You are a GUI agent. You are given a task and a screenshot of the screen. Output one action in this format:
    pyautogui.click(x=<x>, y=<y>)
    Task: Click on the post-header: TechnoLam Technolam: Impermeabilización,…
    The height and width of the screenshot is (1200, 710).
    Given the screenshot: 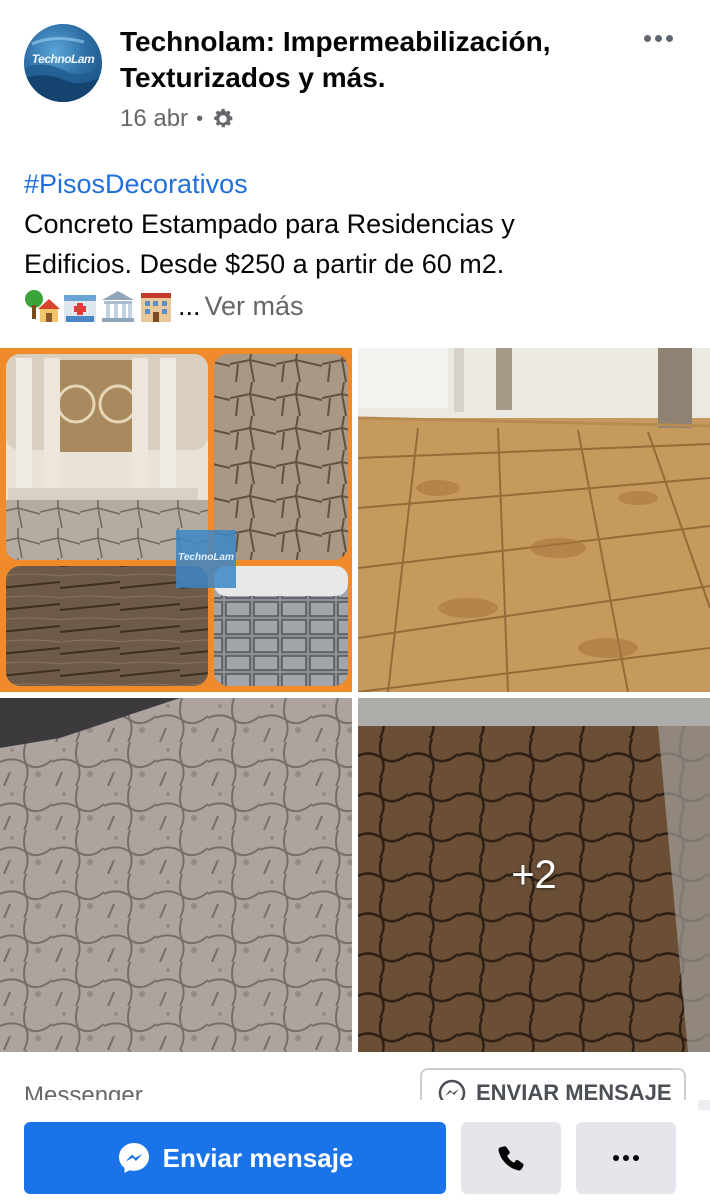 What is the action you would take?
    pyautogui.click(x=355, y=70)
    